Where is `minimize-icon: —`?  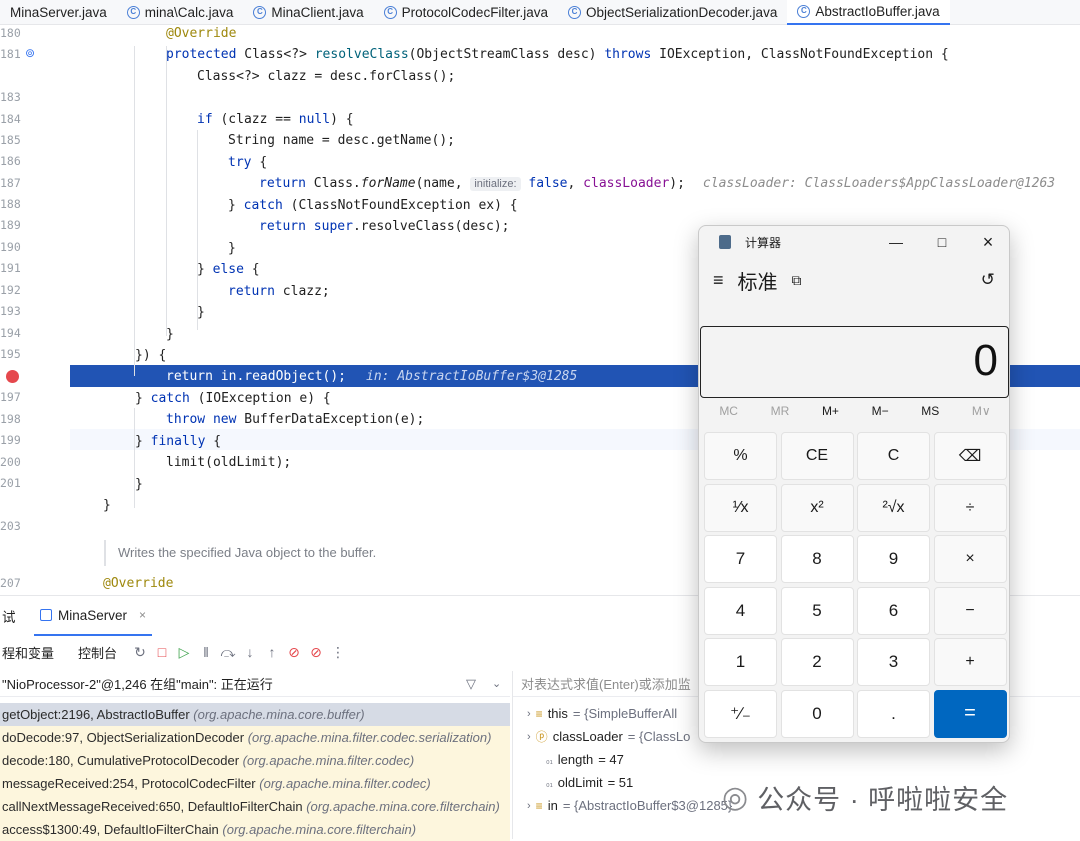
minimize-icon: — is located at coordinates (896, 242).